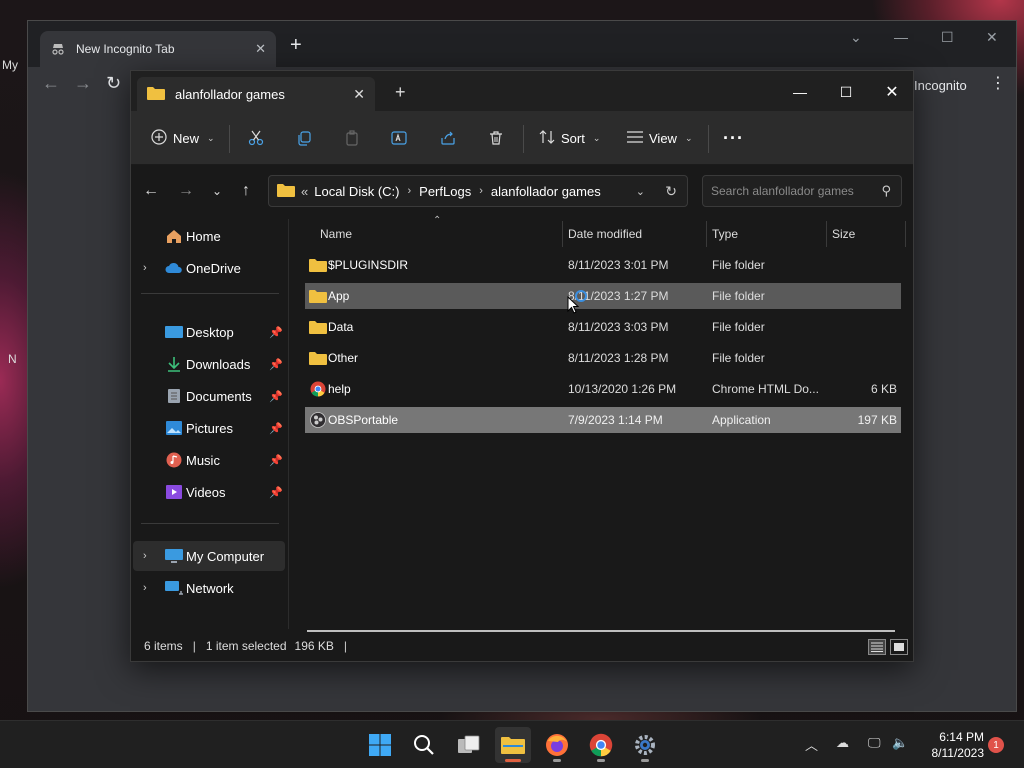 The width and height of the screenshot is (1024, 768). Describe the element at coordinates (209, 268) in the screenshot. I see `sidebar-item-onedrive: › OneDrive` at that location.